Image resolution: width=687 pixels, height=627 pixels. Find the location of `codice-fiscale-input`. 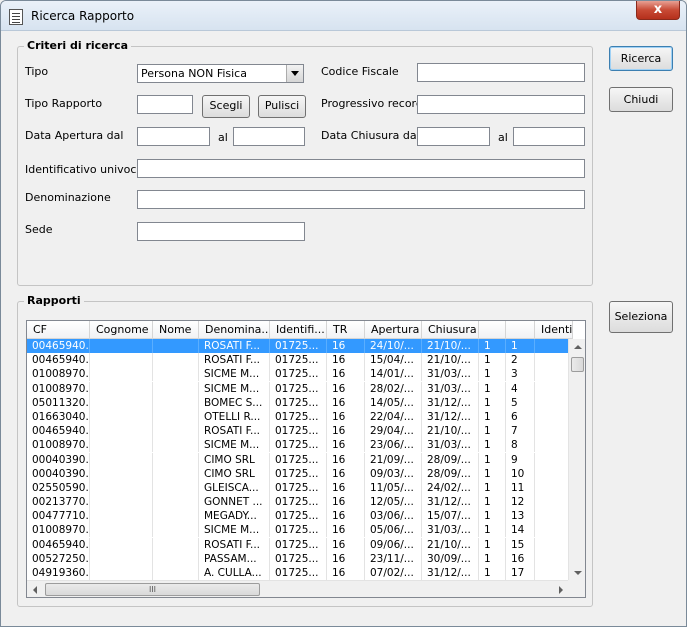

codice-fiscale-input is located at coordinates (501, 72).